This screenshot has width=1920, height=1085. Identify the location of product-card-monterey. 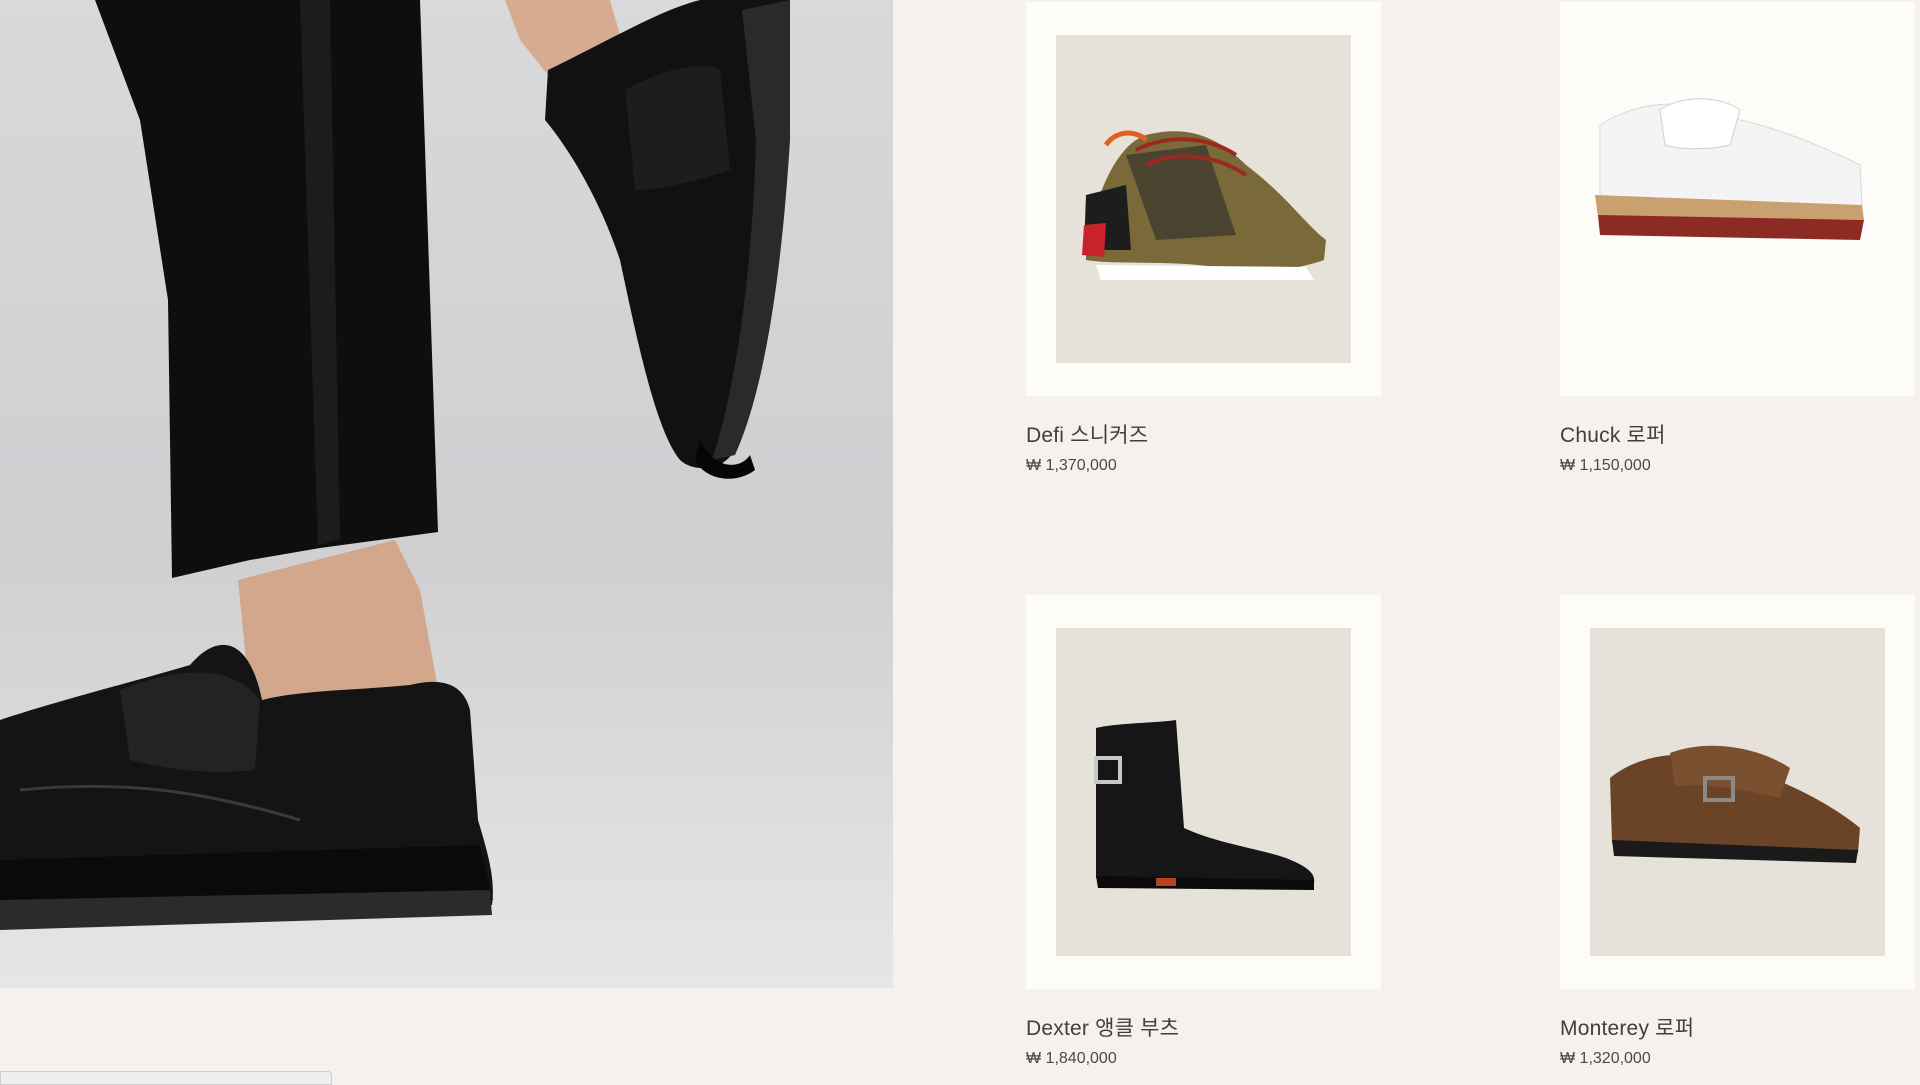
(1737, 792).